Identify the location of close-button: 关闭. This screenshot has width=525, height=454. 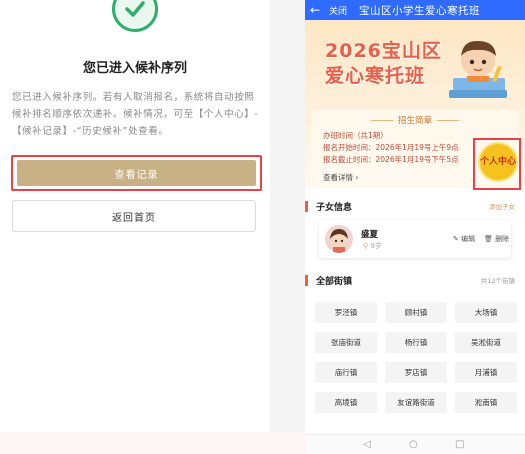
(338, 10).